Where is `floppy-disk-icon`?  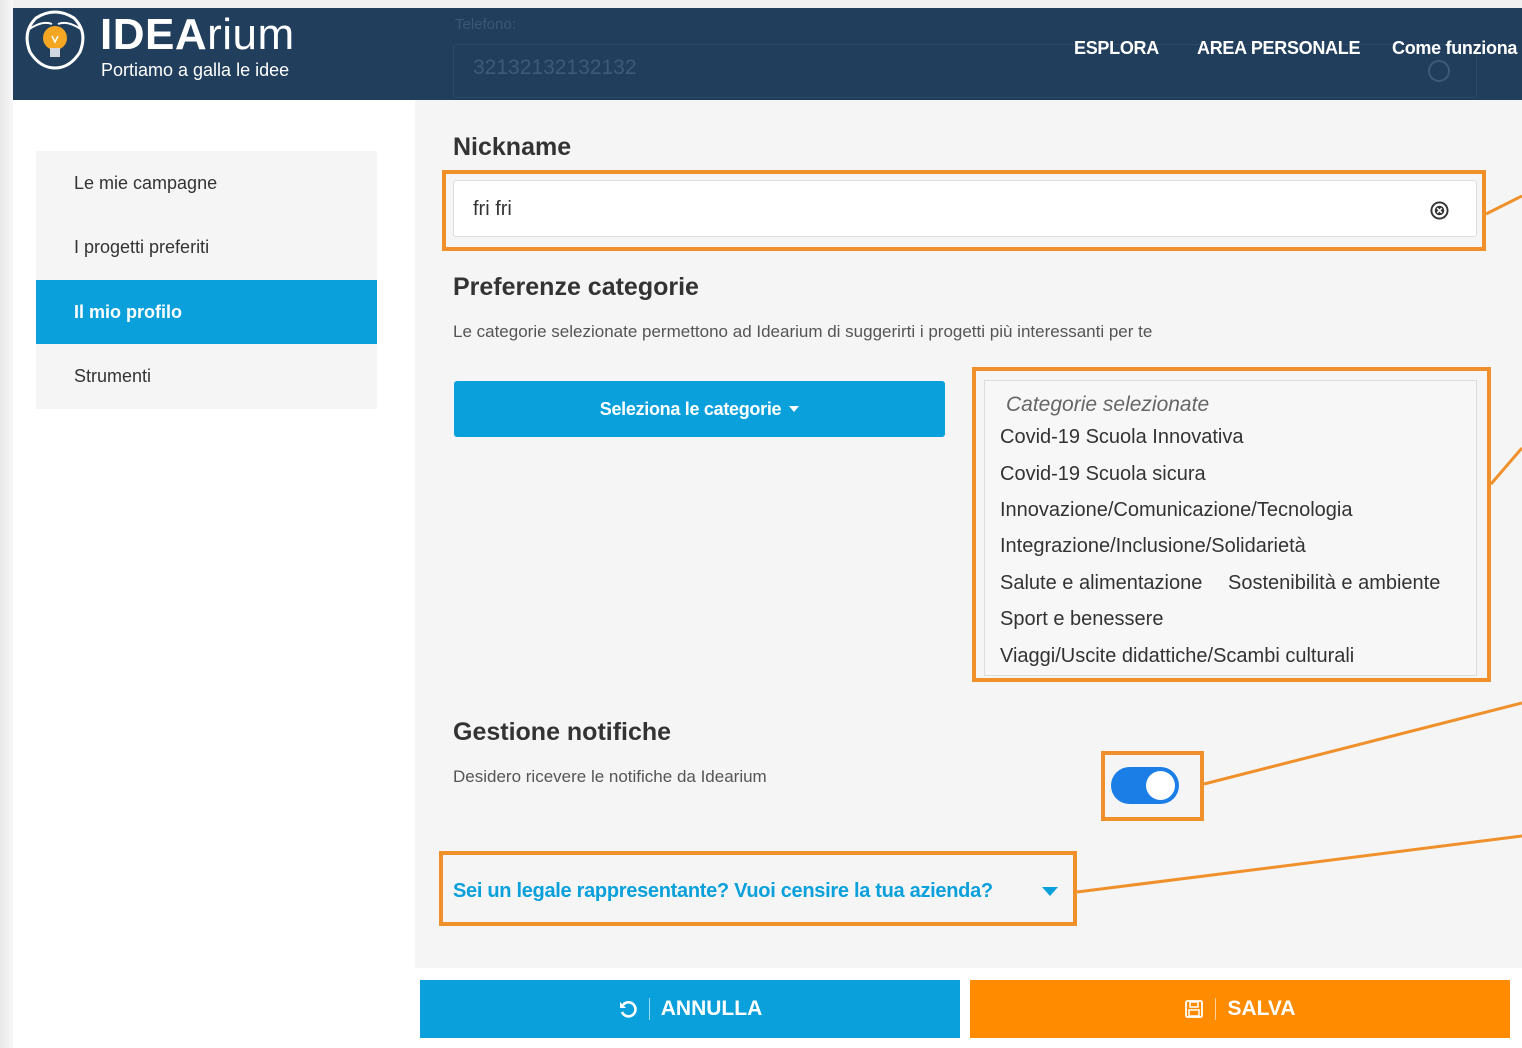
floppy-disk-icon is located at coordinates (1194, 1009).